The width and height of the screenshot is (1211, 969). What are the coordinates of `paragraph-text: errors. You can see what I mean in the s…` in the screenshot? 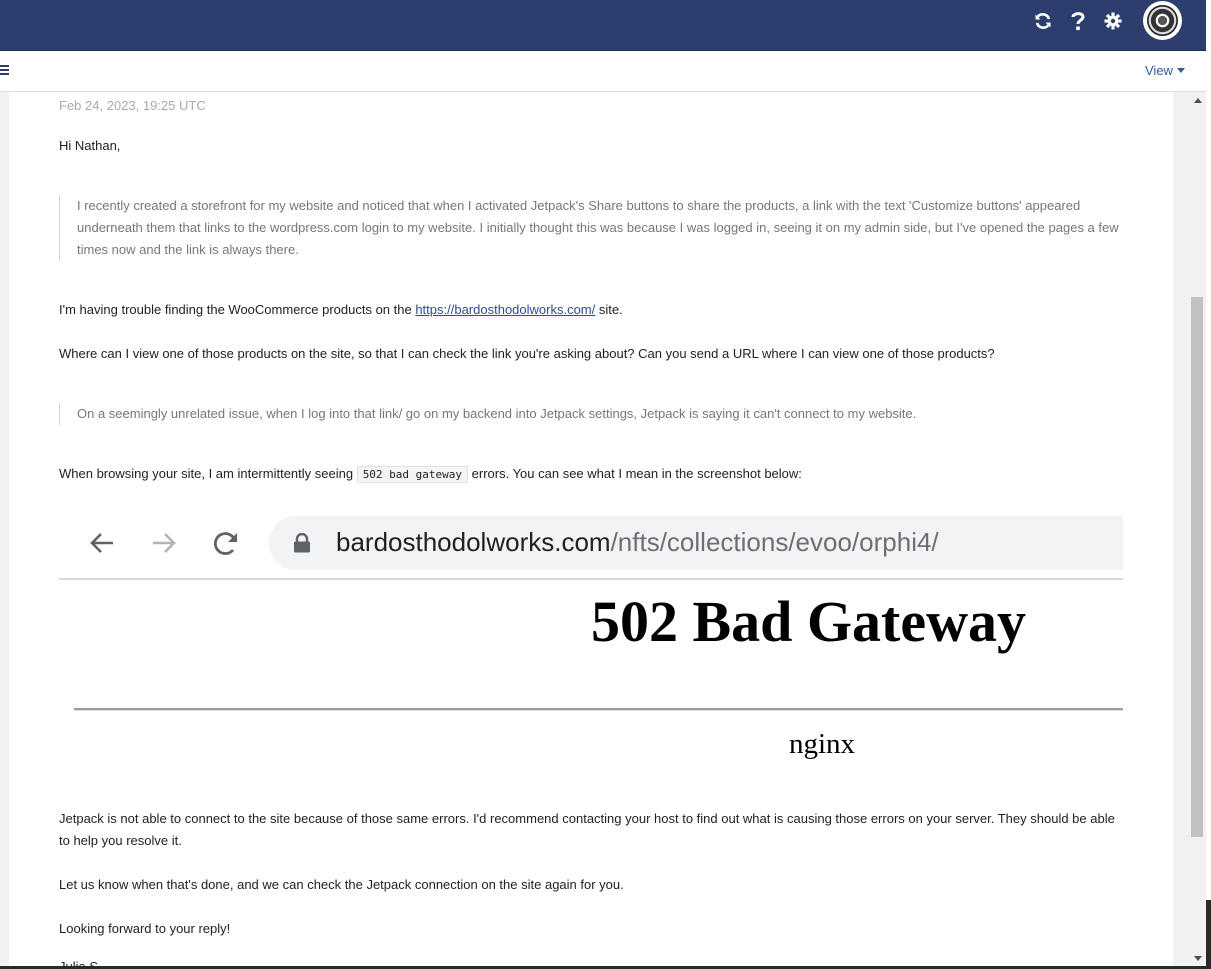 It's located at (635, 473).